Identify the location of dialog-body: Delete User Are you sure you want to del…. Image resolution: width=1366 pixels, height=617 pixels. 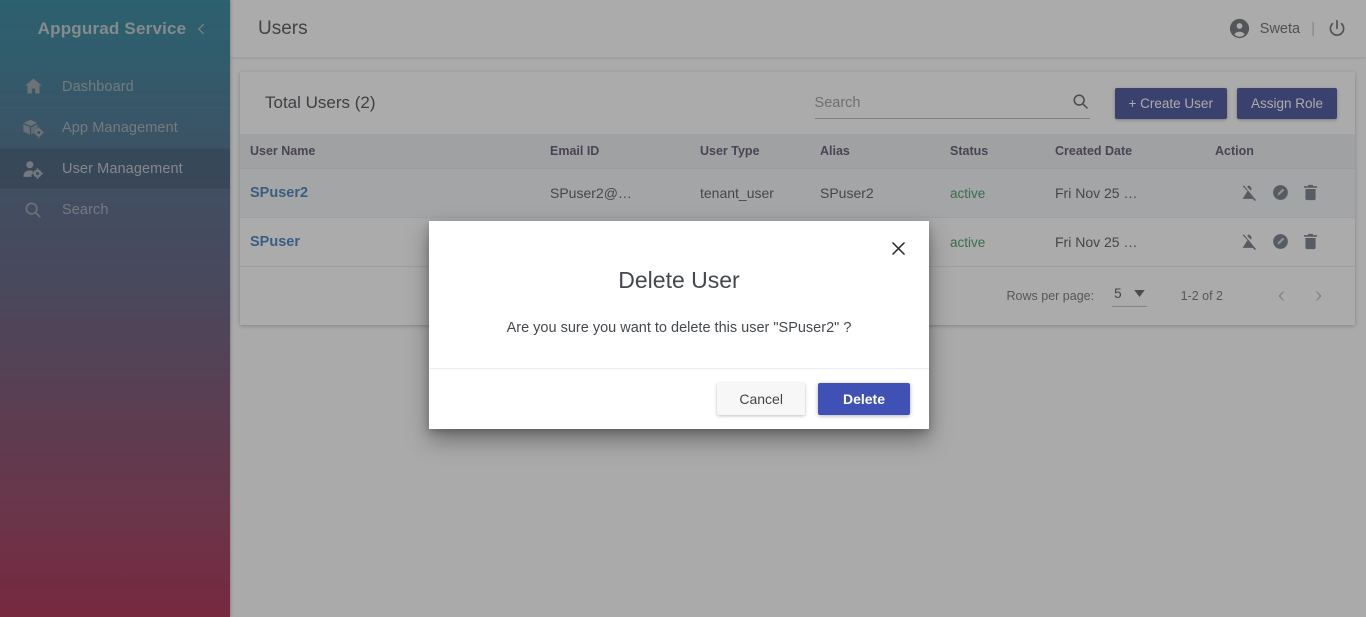
(679, 294).